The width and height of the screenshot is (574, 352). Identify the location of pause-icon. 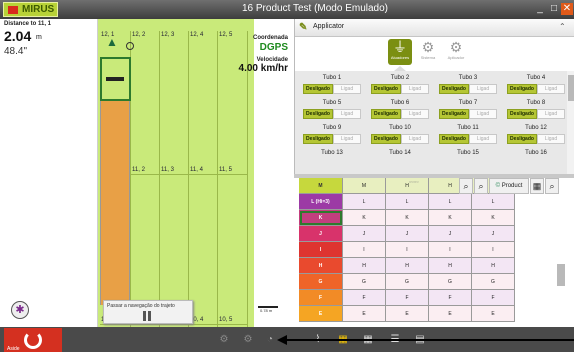
(147, 316).